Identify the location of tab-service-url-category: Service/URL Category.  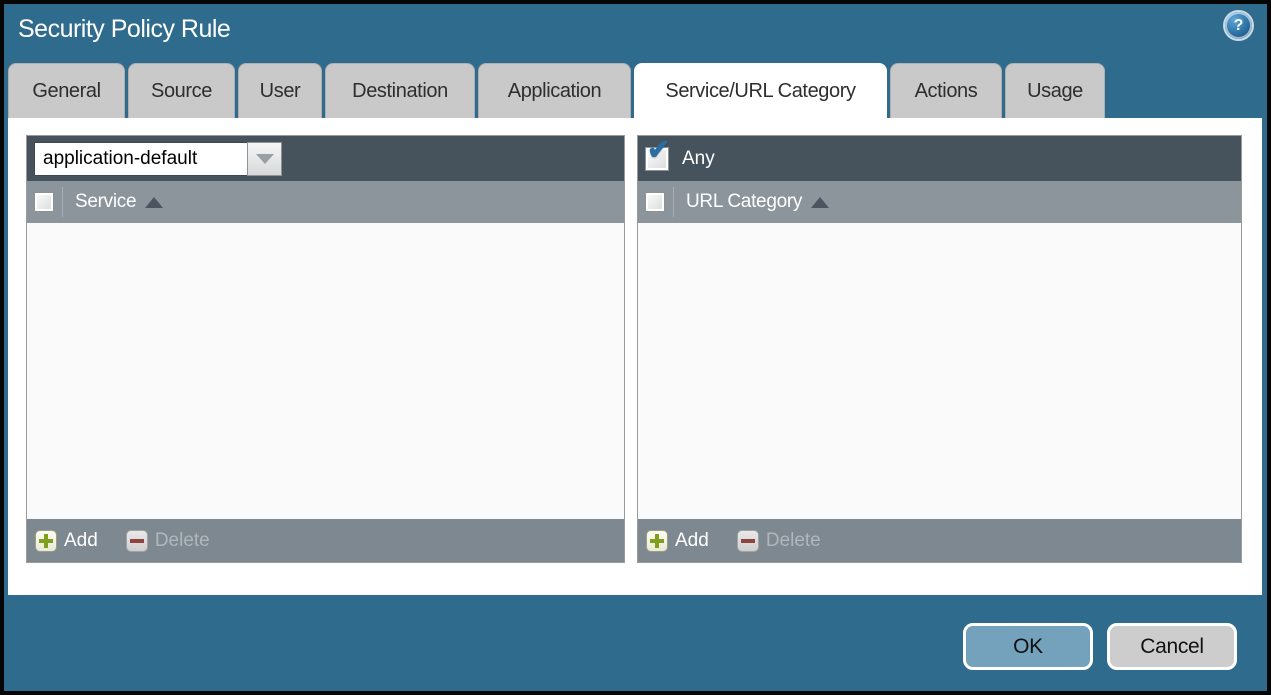
(760, 91).